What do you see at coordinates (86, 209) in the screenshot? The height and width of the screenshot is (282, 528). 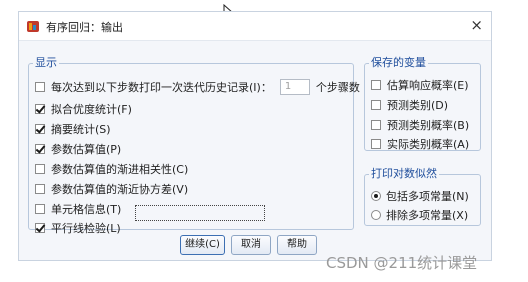 I see `cell-information-label: 单元格信息(T)` at bounding box center [86, 209].